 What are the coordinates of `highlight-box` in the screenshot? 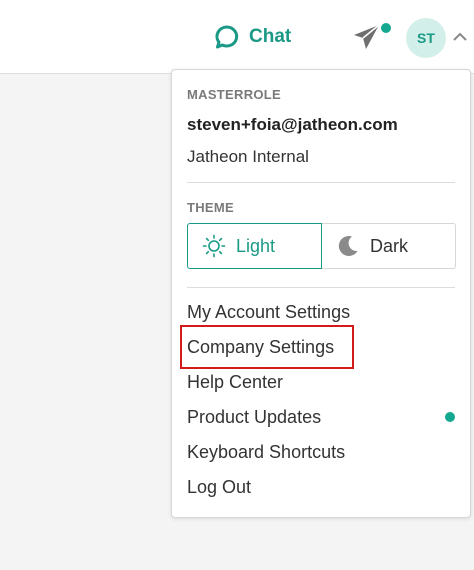 It's located at (267, 347).